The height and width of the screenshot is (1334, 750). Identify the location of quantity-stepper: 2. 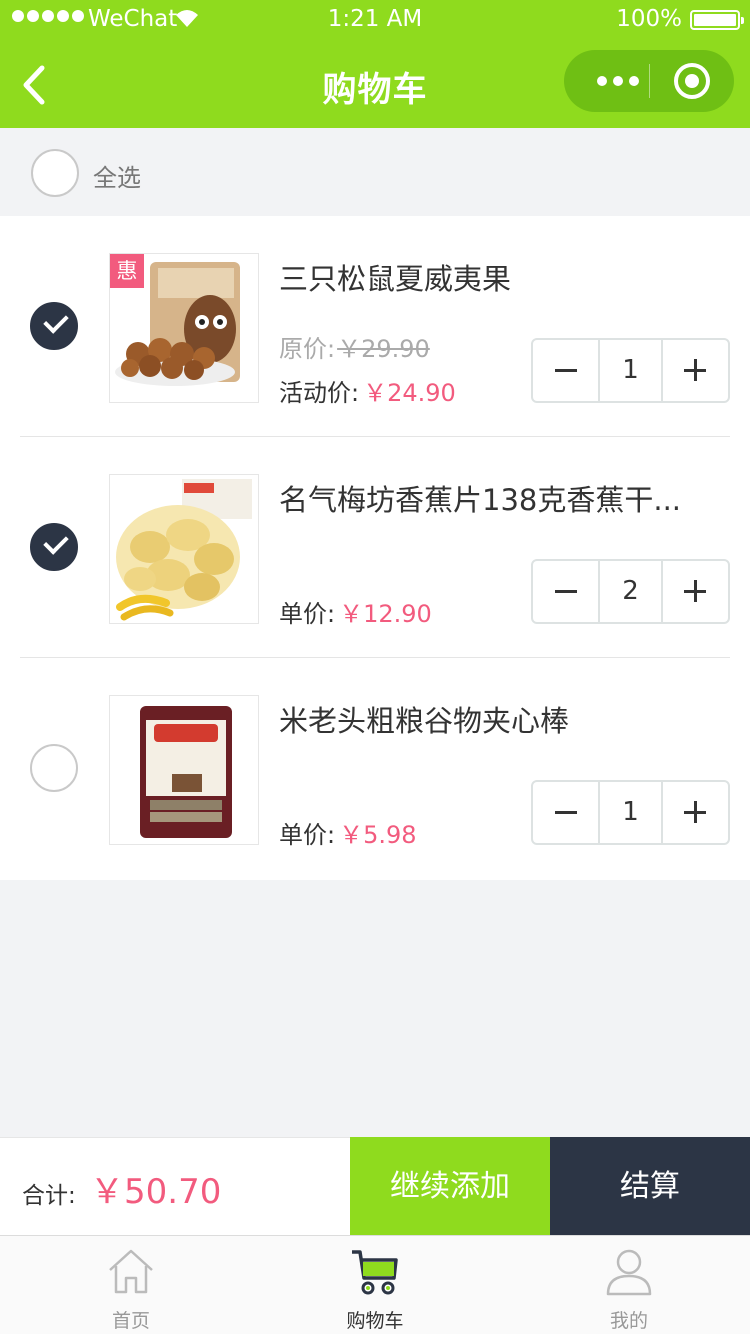
(630, 591).